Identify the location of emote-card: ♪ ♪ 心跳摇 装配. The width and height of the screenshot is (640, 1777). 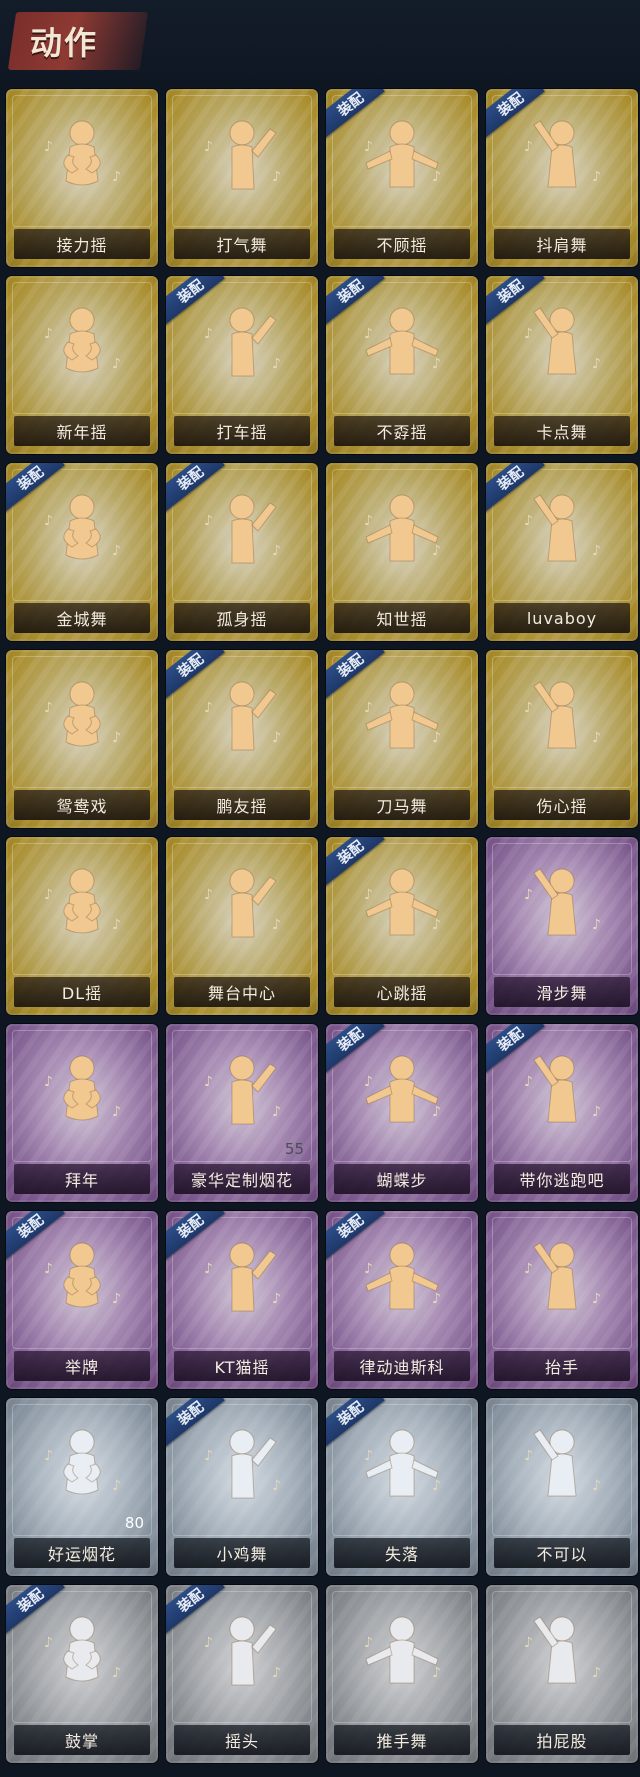
(402, 926).